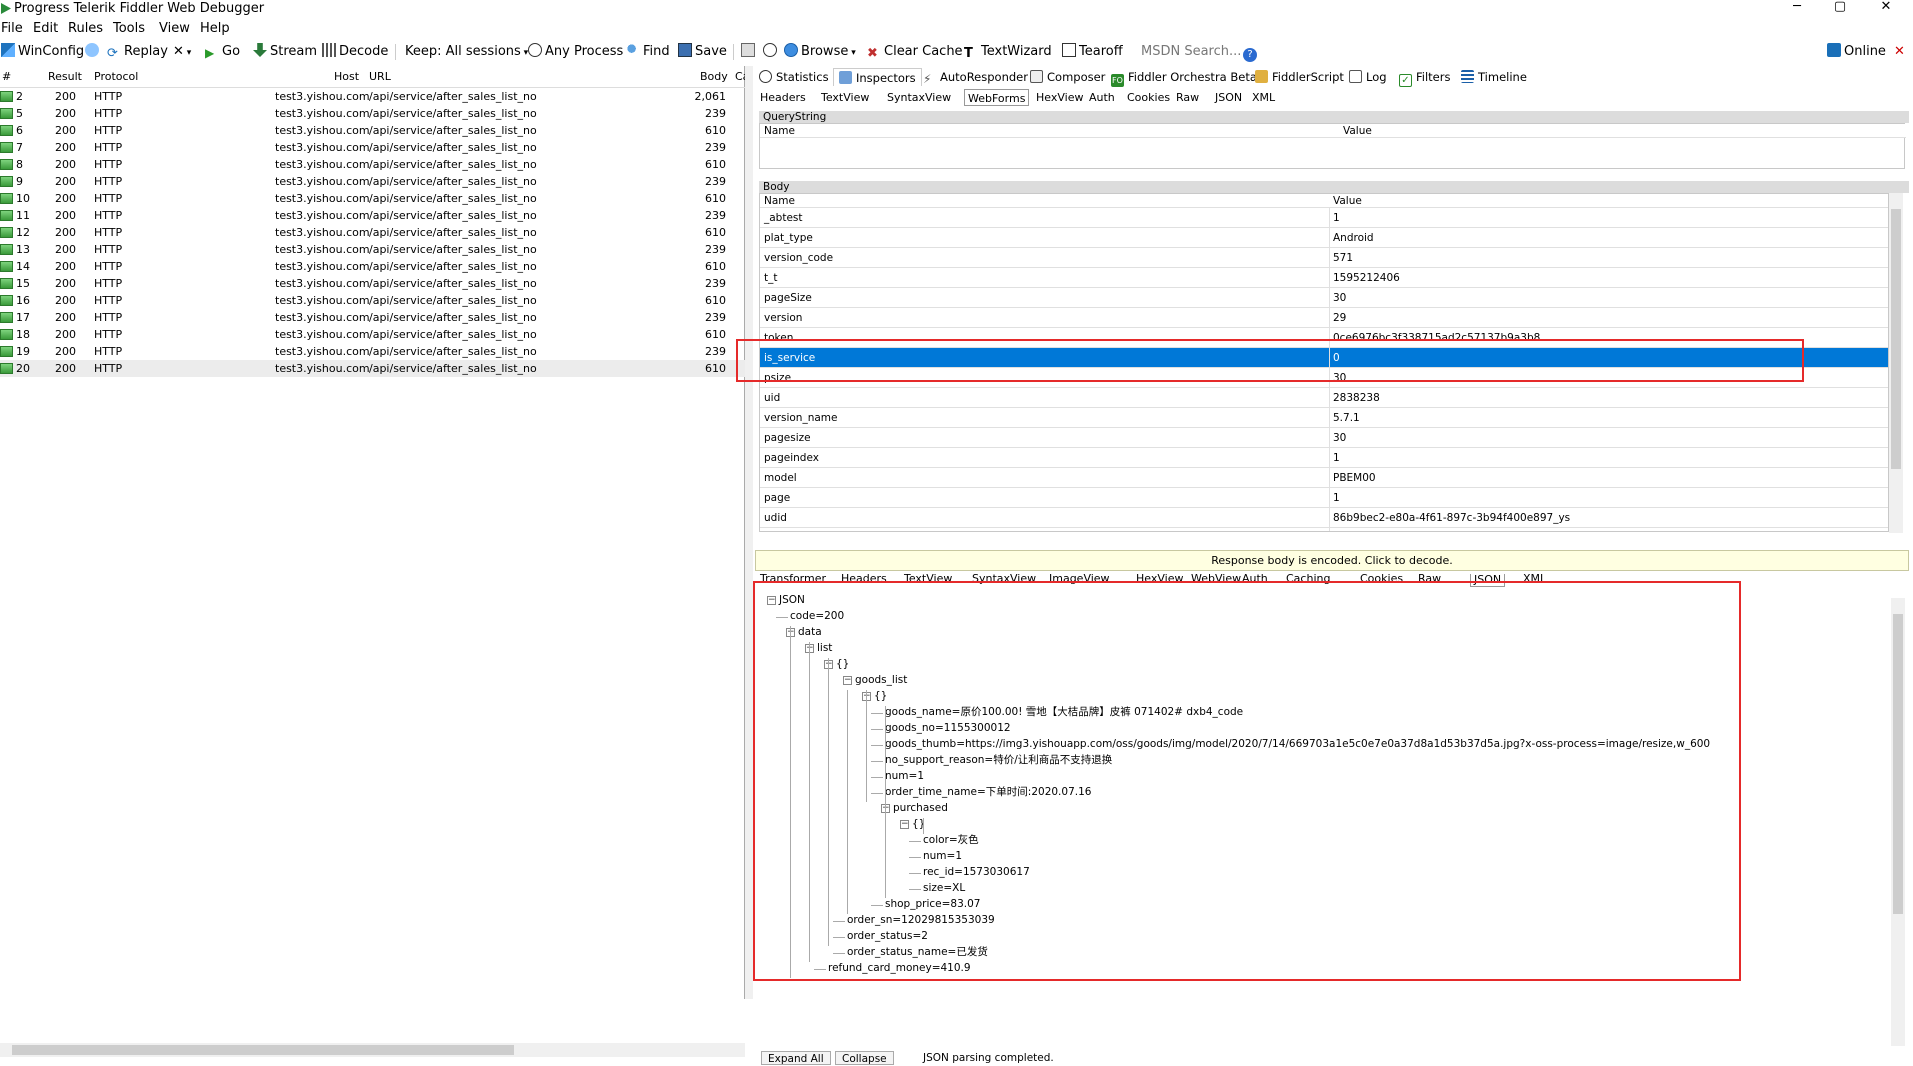 The image size is (1913, 1066). What do you see at coordinates (6, 130) in the screenshot?
I see `response-icon` at bounding box center [6, 130].